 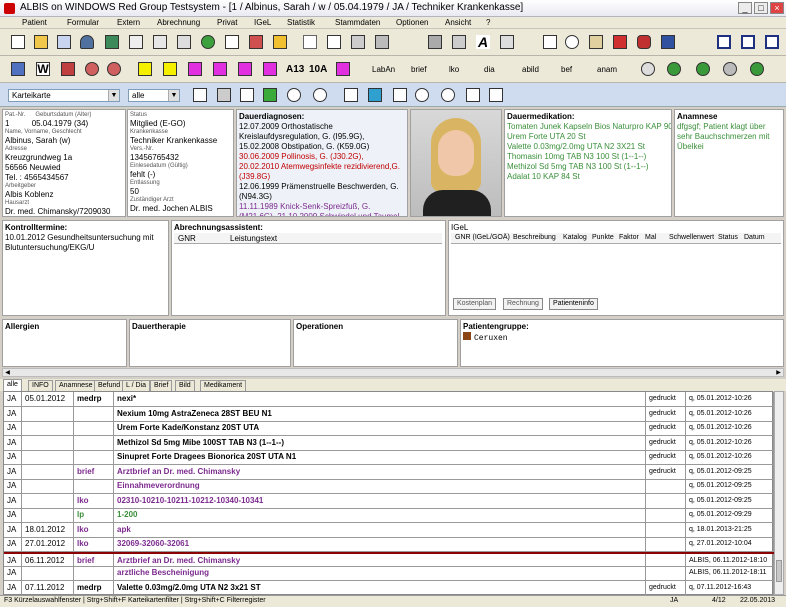 I want to click on p-icon, so click(x=674, y=69).